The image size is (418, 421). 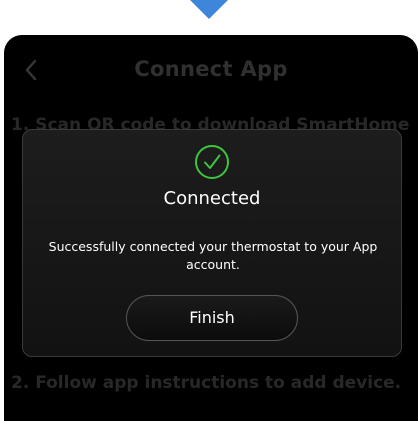 What do you see at coordinates (212, 162) in the screenshot?
I see `check-circle-icon` at bounding box center [212, 162].